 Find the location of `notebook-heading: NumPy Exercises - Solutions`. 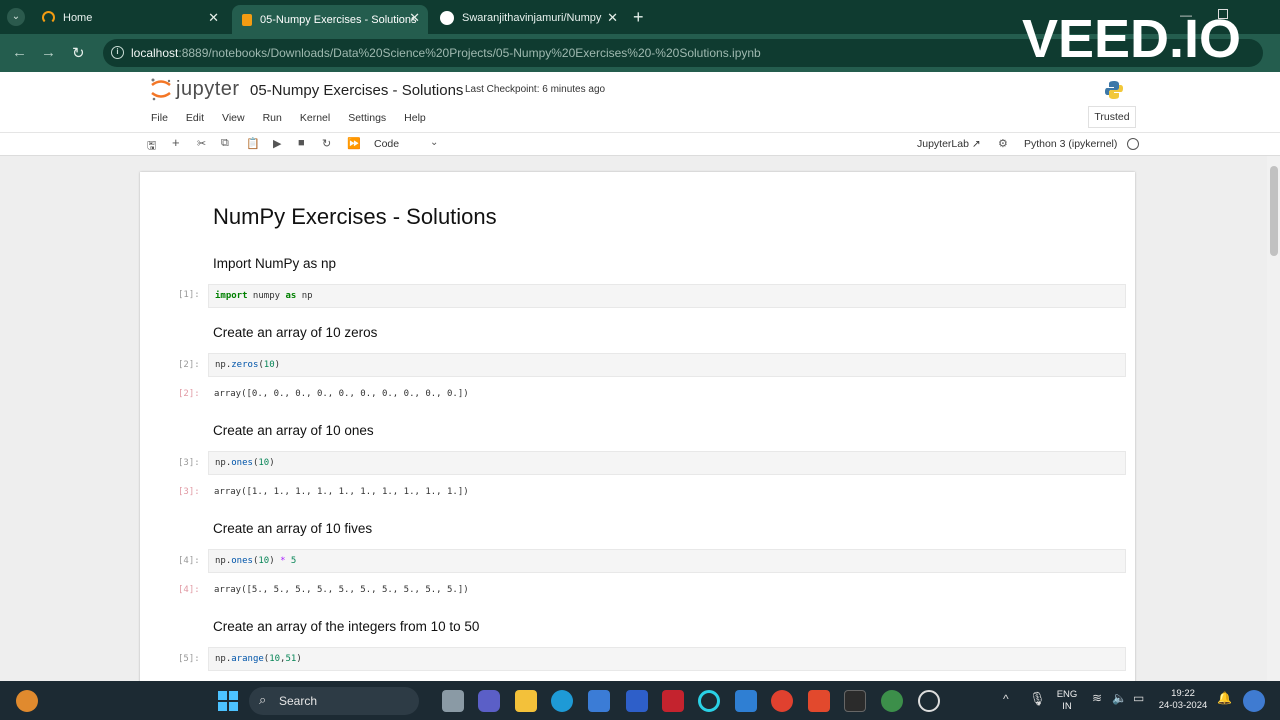

notebook-heading: NumPy Exercises - Solutions is located at coordinates (355, 216).